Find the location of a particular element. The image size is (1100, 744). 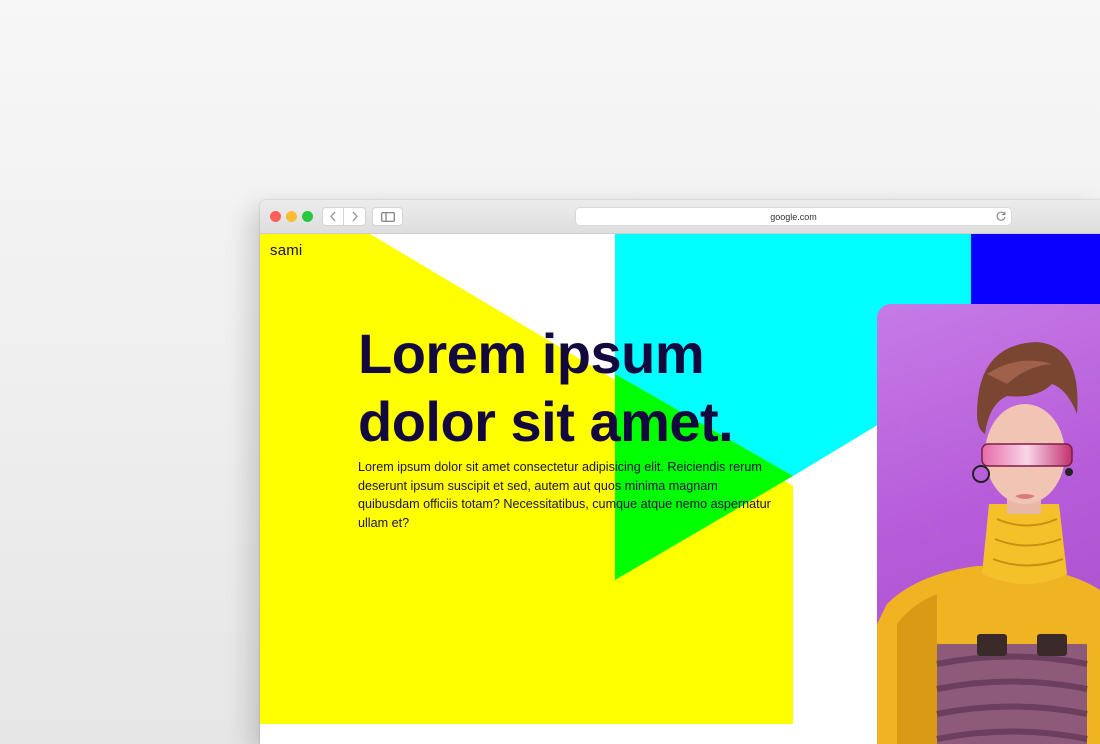

site-logo: sami is located at coordinates (286, 250).